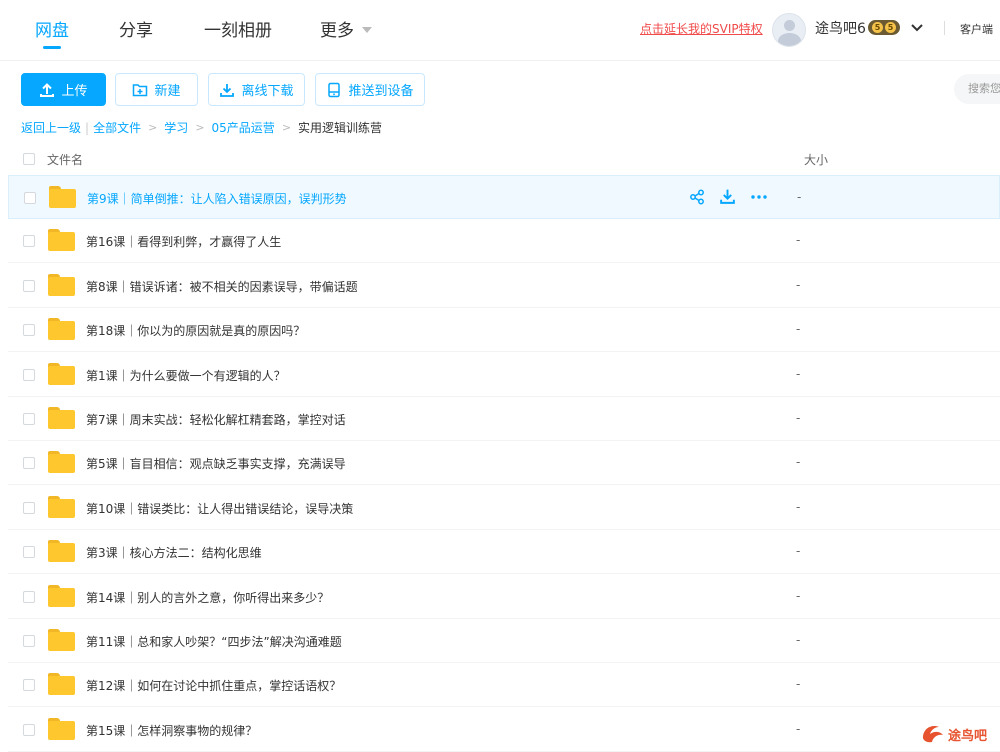  What do you see at coordinates (504, 597) in the screenshot?
I see `file-row: 第14课｜别人的言外之意，你听得出来多少？ -` at bounding box center [504, 597].